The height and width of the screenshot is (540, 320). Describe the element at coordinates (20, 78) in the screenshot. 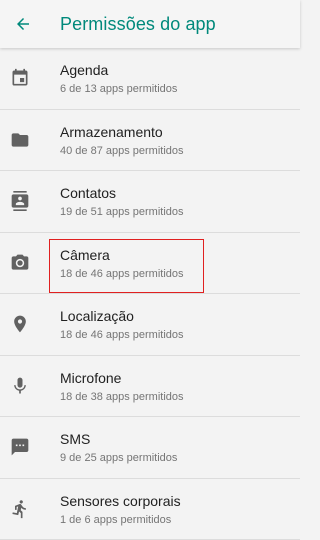

I see `calendar-icon` at that location.